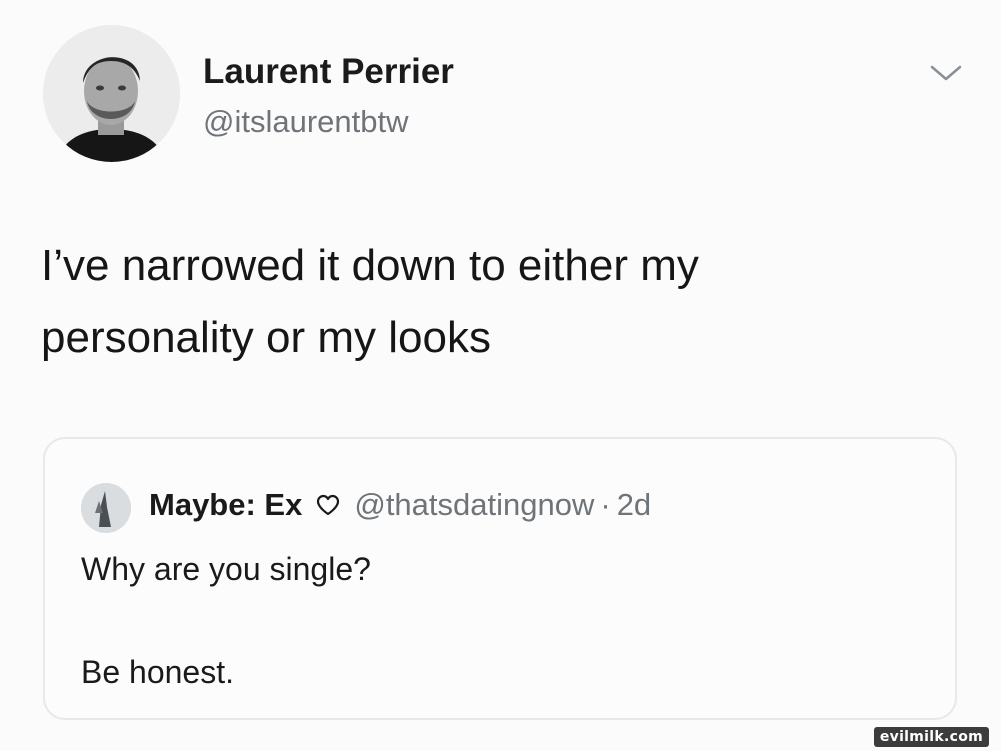 The image size is (1001, 751). What do you see at coordinates (370, 265) in the screenshot?
I see `tweet-text-line: I’ve narrowed it down to either my` at bounding box center [370, 265].